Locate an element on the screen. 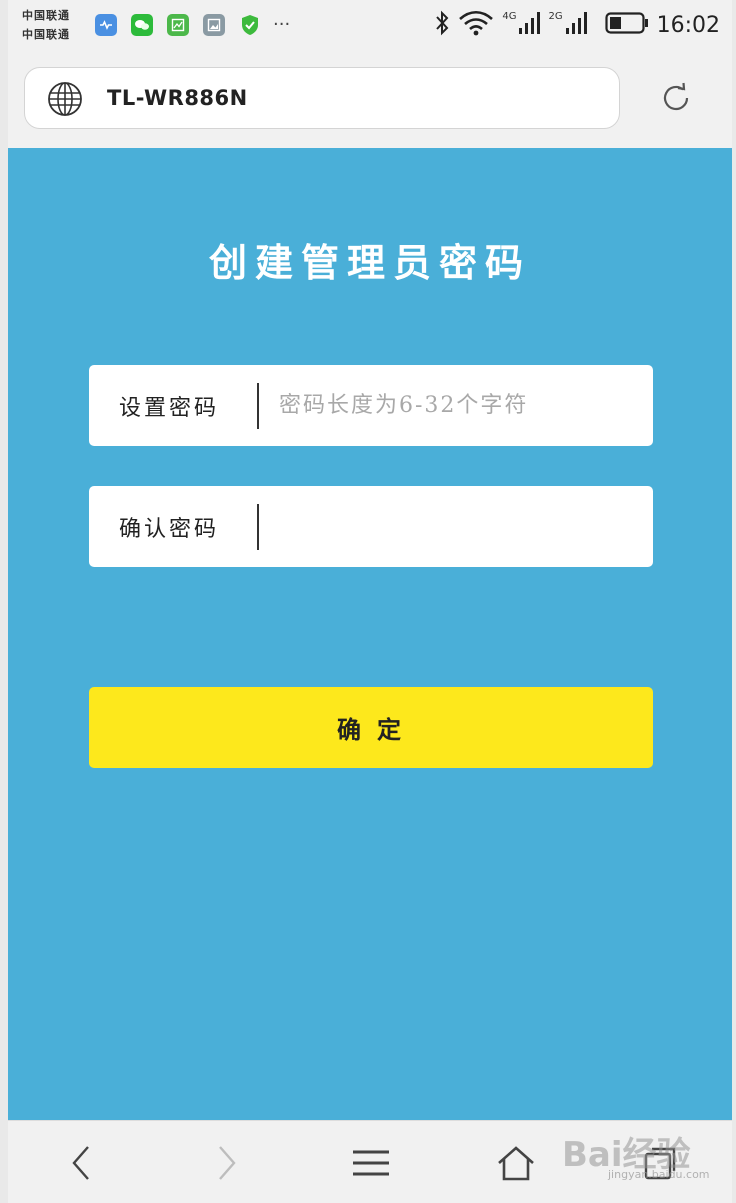 The image size is (736, 1203). menu-icon is located at coordinates (371, 1165).